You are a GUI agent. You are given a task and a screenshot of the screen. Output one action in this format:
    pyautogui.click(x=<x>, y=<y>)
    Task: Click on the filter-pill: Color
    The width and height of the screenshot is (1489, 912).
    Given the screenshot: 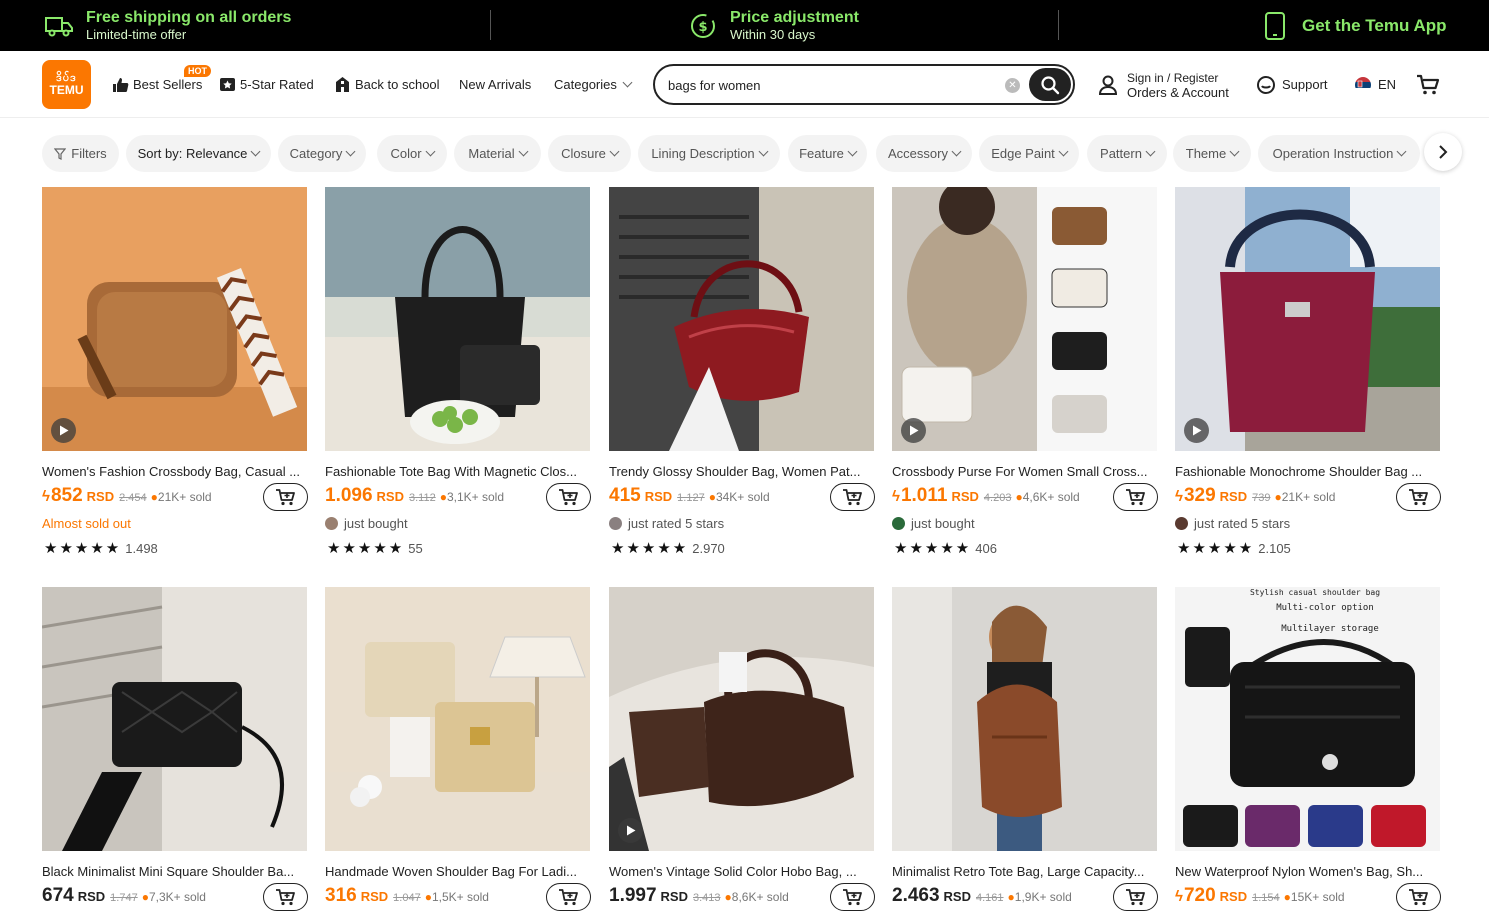 What is the action you would take?
    pyautogui.click(x=412, y=153)
    